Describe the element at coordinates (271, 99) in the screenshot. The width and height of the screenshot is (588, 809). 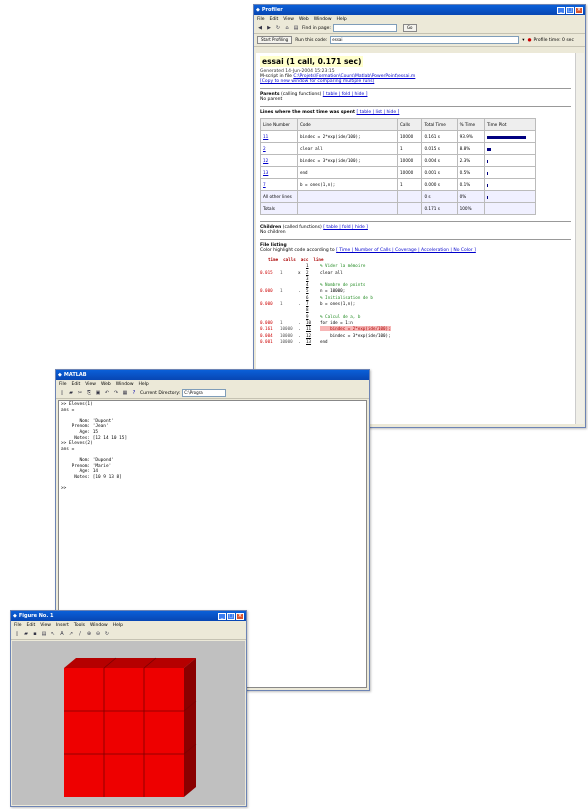
I see `no-parent-text: No parent` at that location.